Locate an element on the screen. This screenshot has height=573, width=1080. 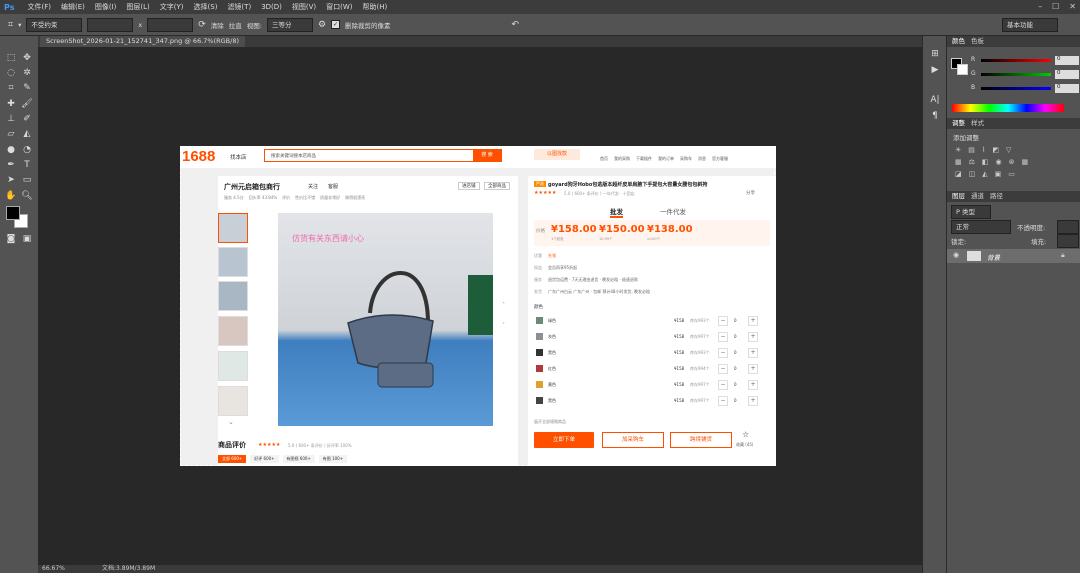
shape-tool-icon: ▭ is located at coordinates (27, 180).